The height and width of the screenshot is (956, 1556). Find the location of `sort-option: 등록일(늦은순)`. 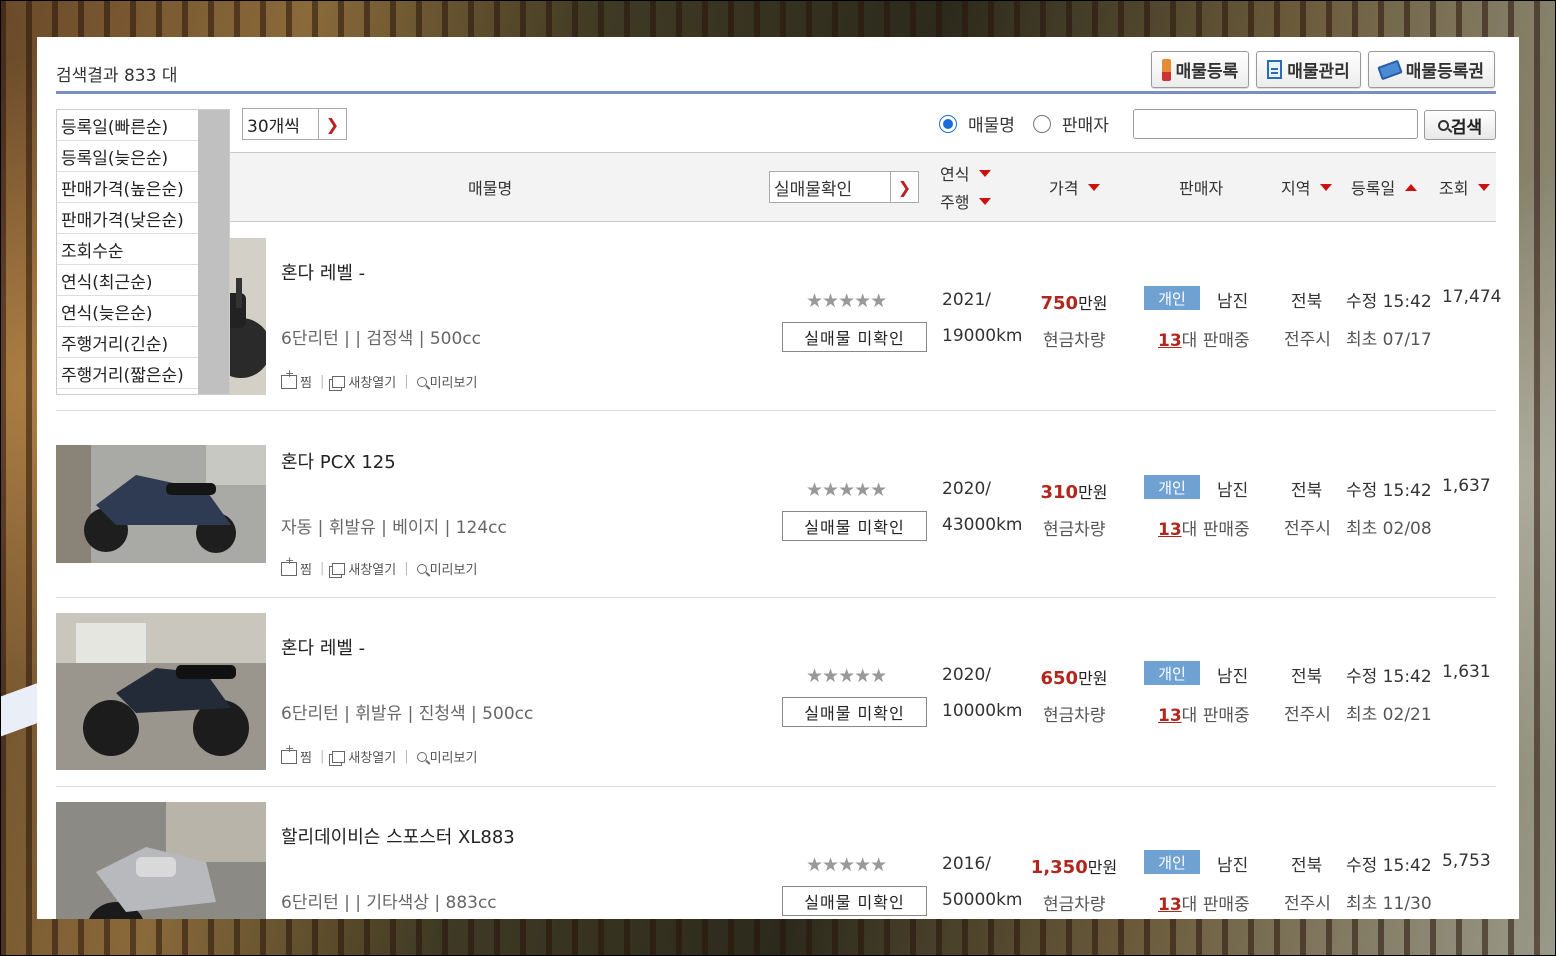

sort-option: 등록일(늦은순) is located at coordinates (127, 156).